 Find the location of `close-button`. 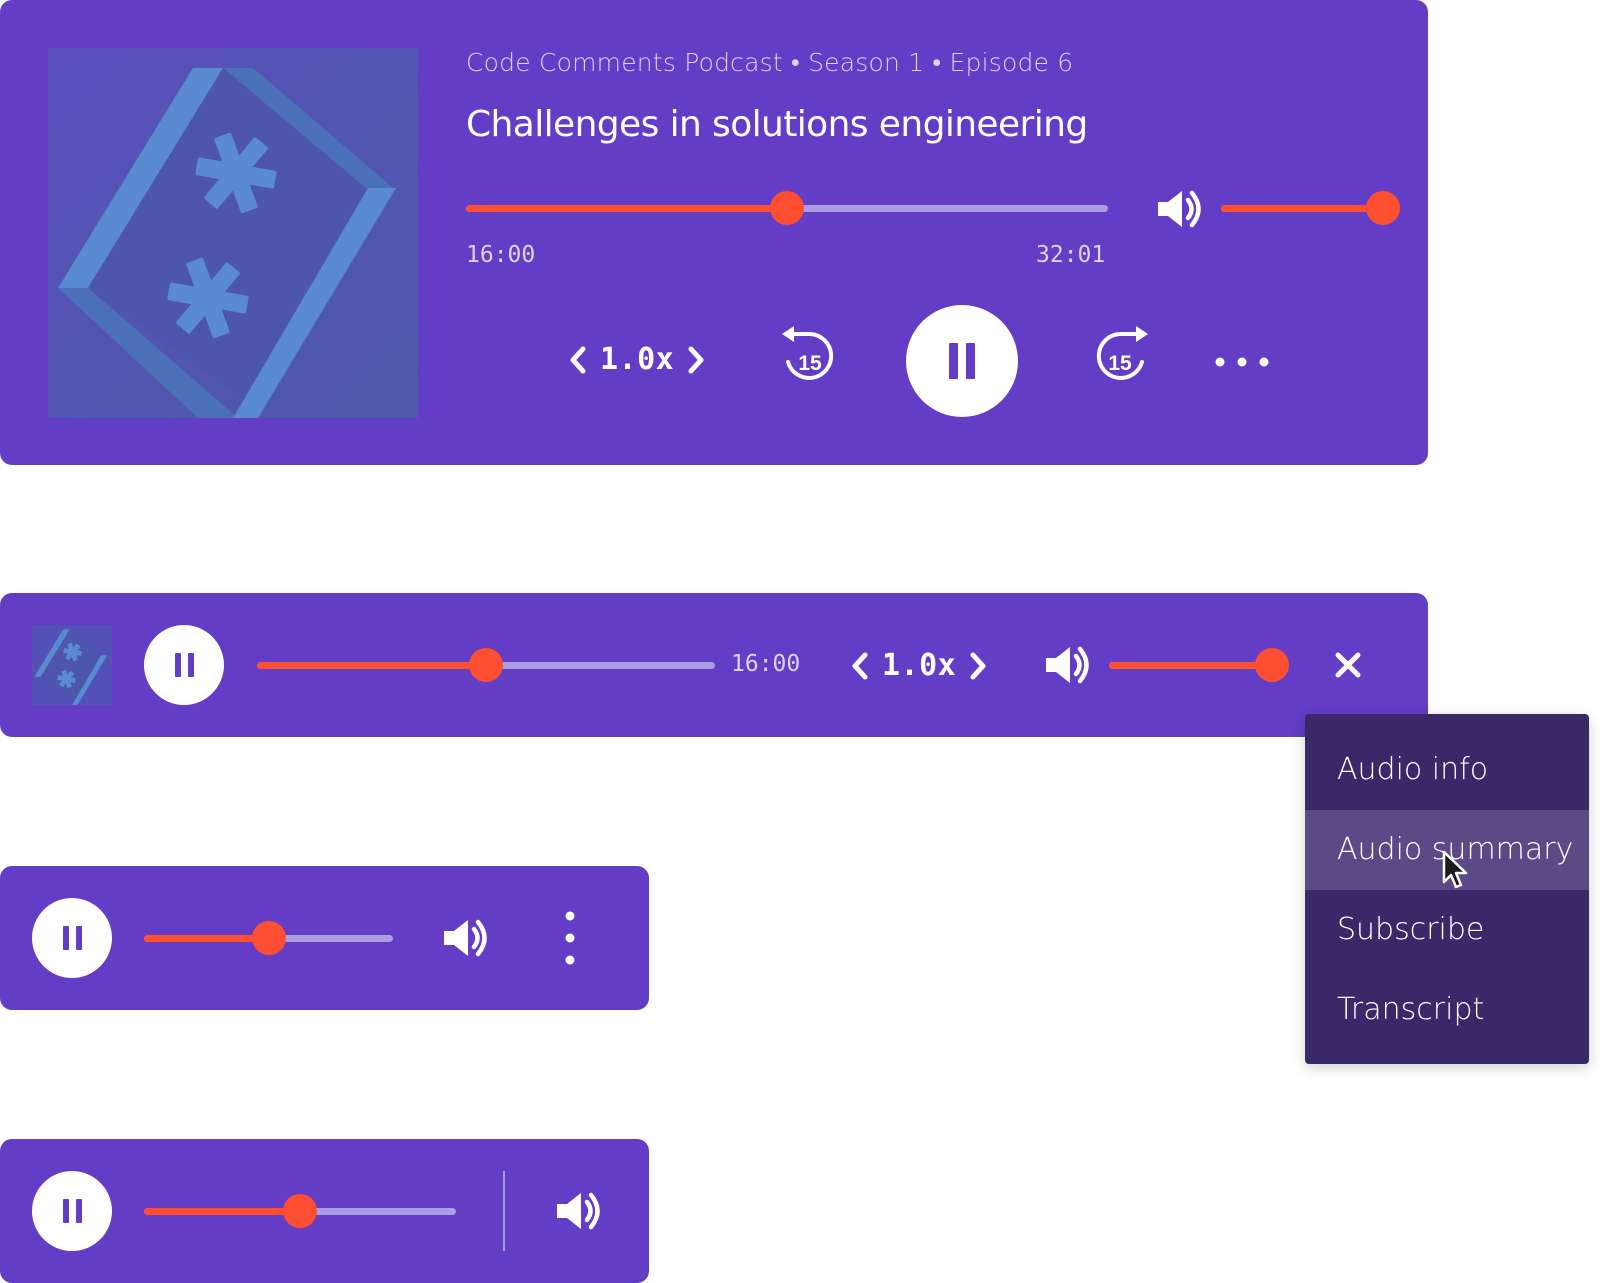

close-button is located at coordinates (1348, 665).